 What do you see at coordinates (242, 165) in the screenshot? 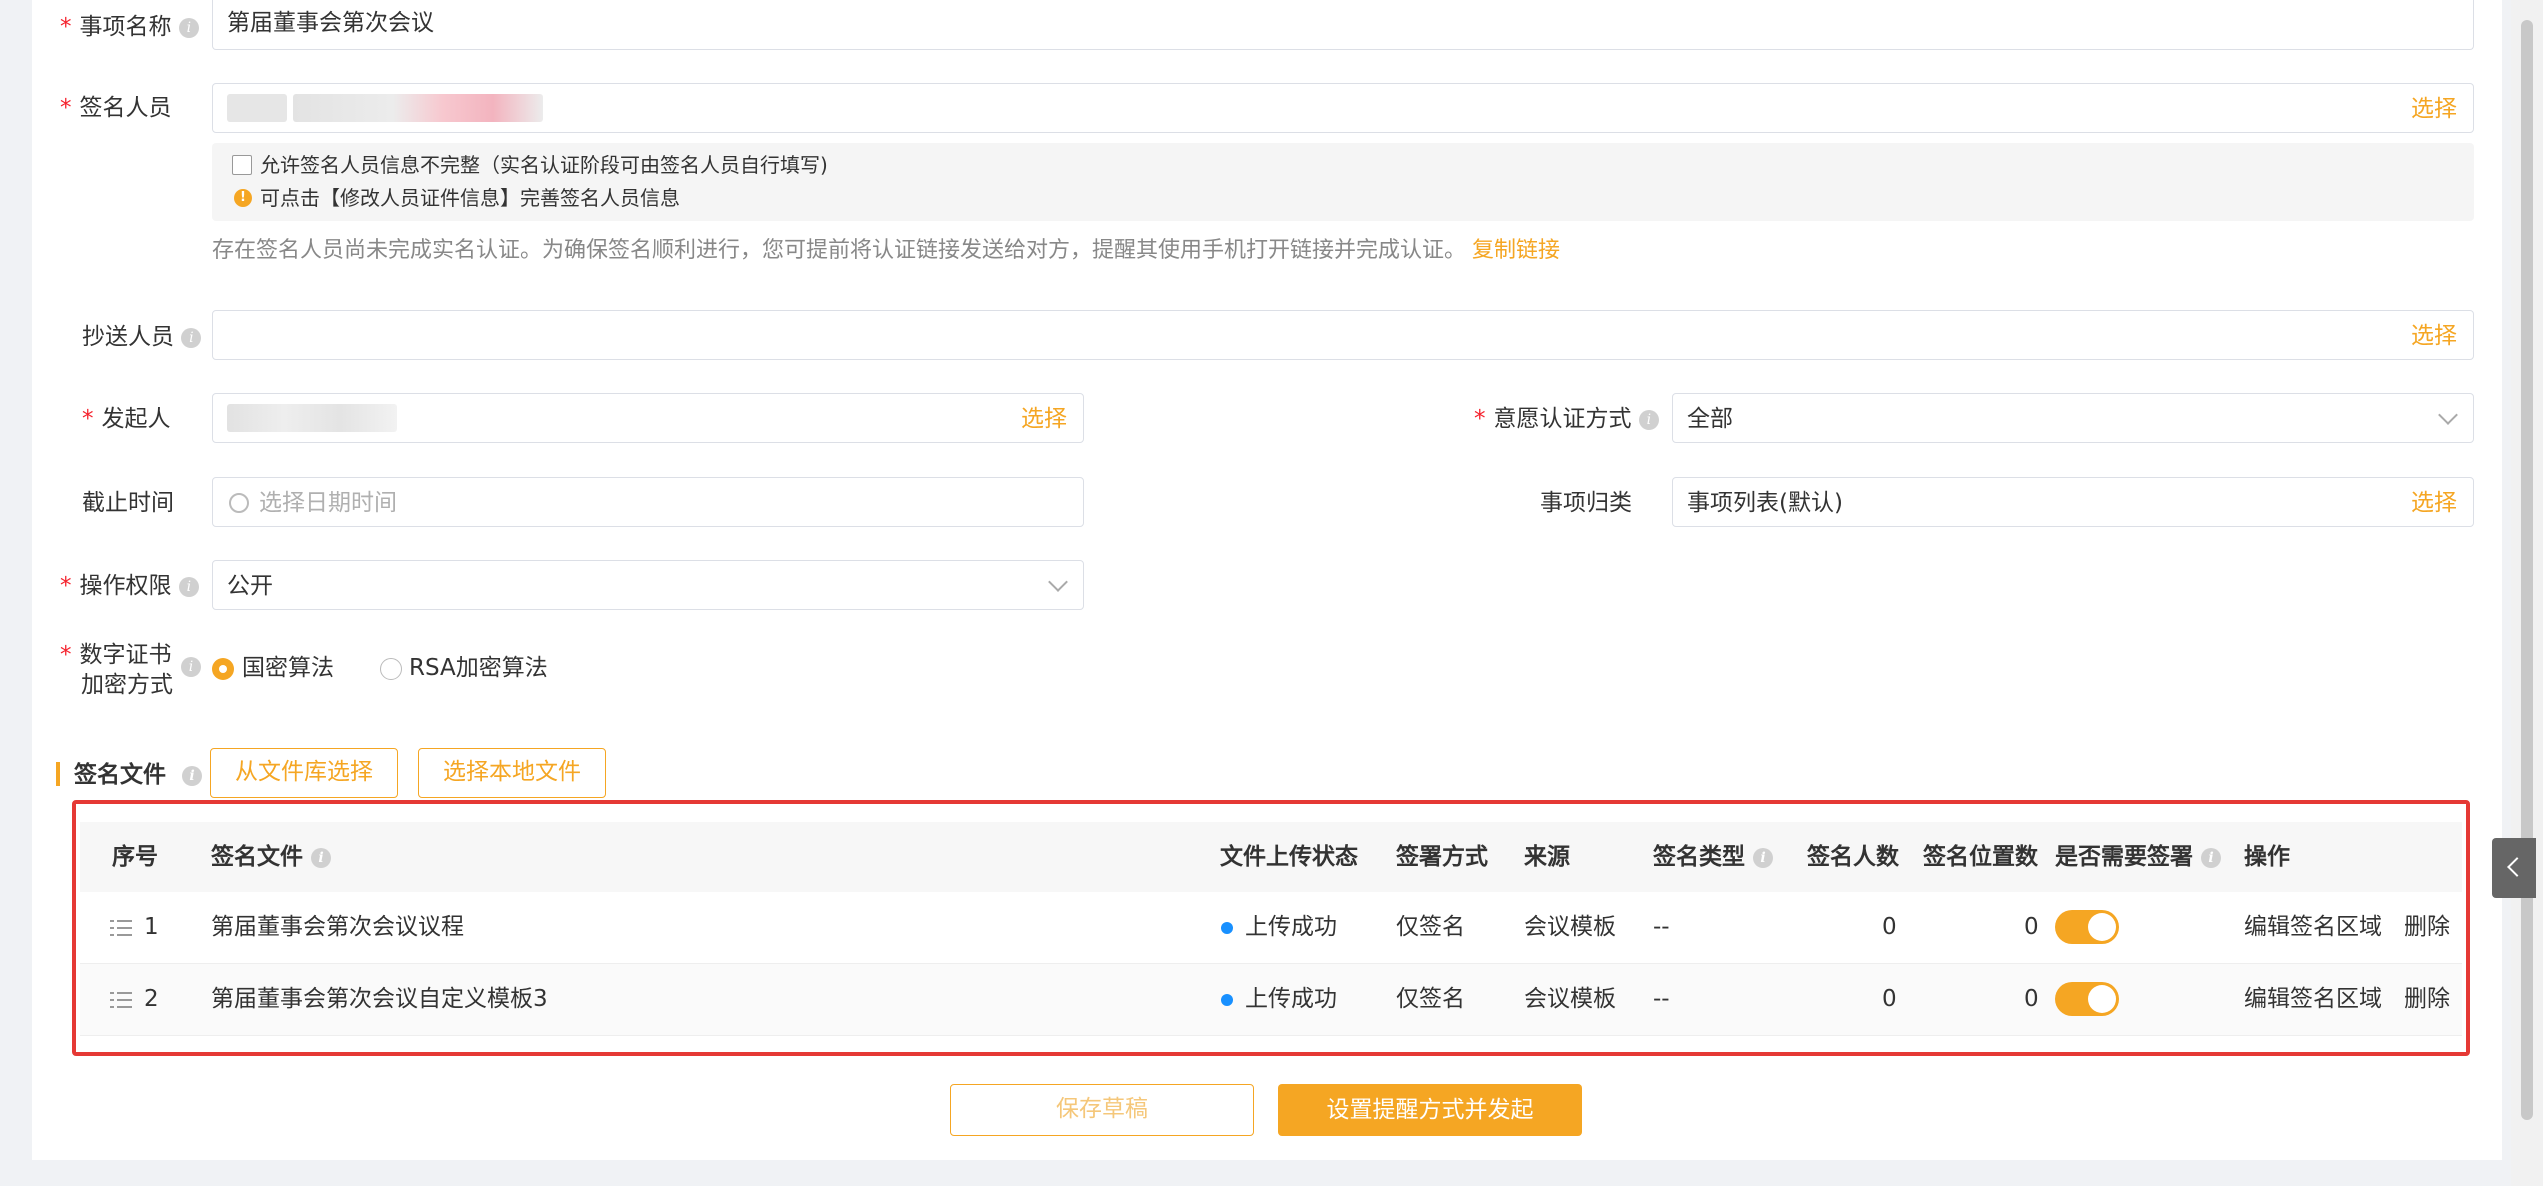
I see `allow-incomplete-checkbox` at bounding box center [242, 165].